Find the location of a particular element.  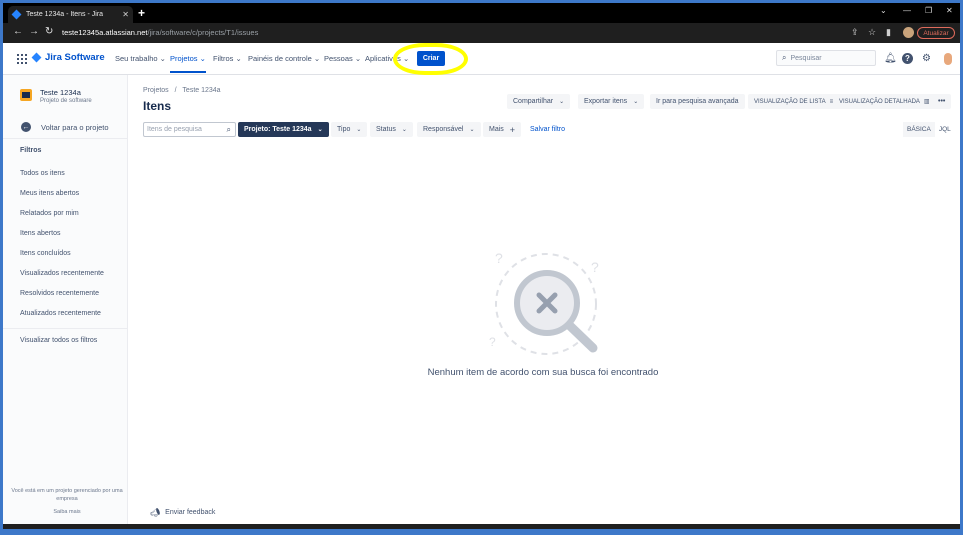

detail-view-button: VISUALIZAÇÃO DETALHADA ▥ is located at coordinates (884, 101).